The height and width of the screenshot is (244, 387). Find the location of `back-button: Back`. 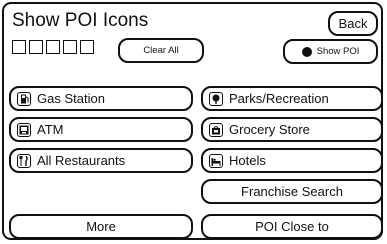

back-button: Back is located at coordinates (353, 23).